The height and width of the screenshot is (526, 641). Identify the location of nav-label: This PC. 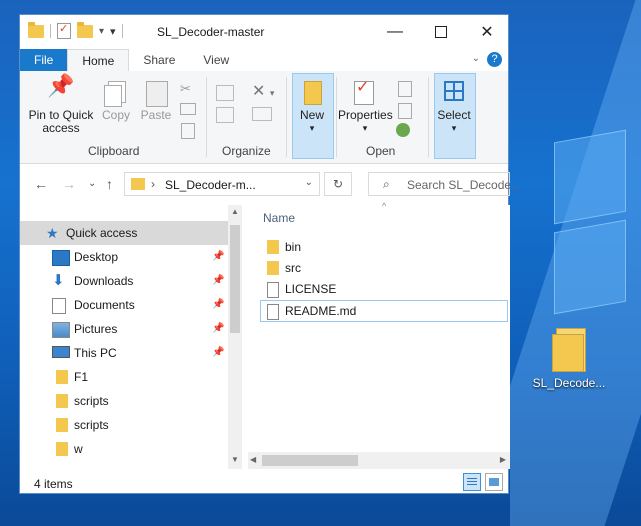
(95, 353).